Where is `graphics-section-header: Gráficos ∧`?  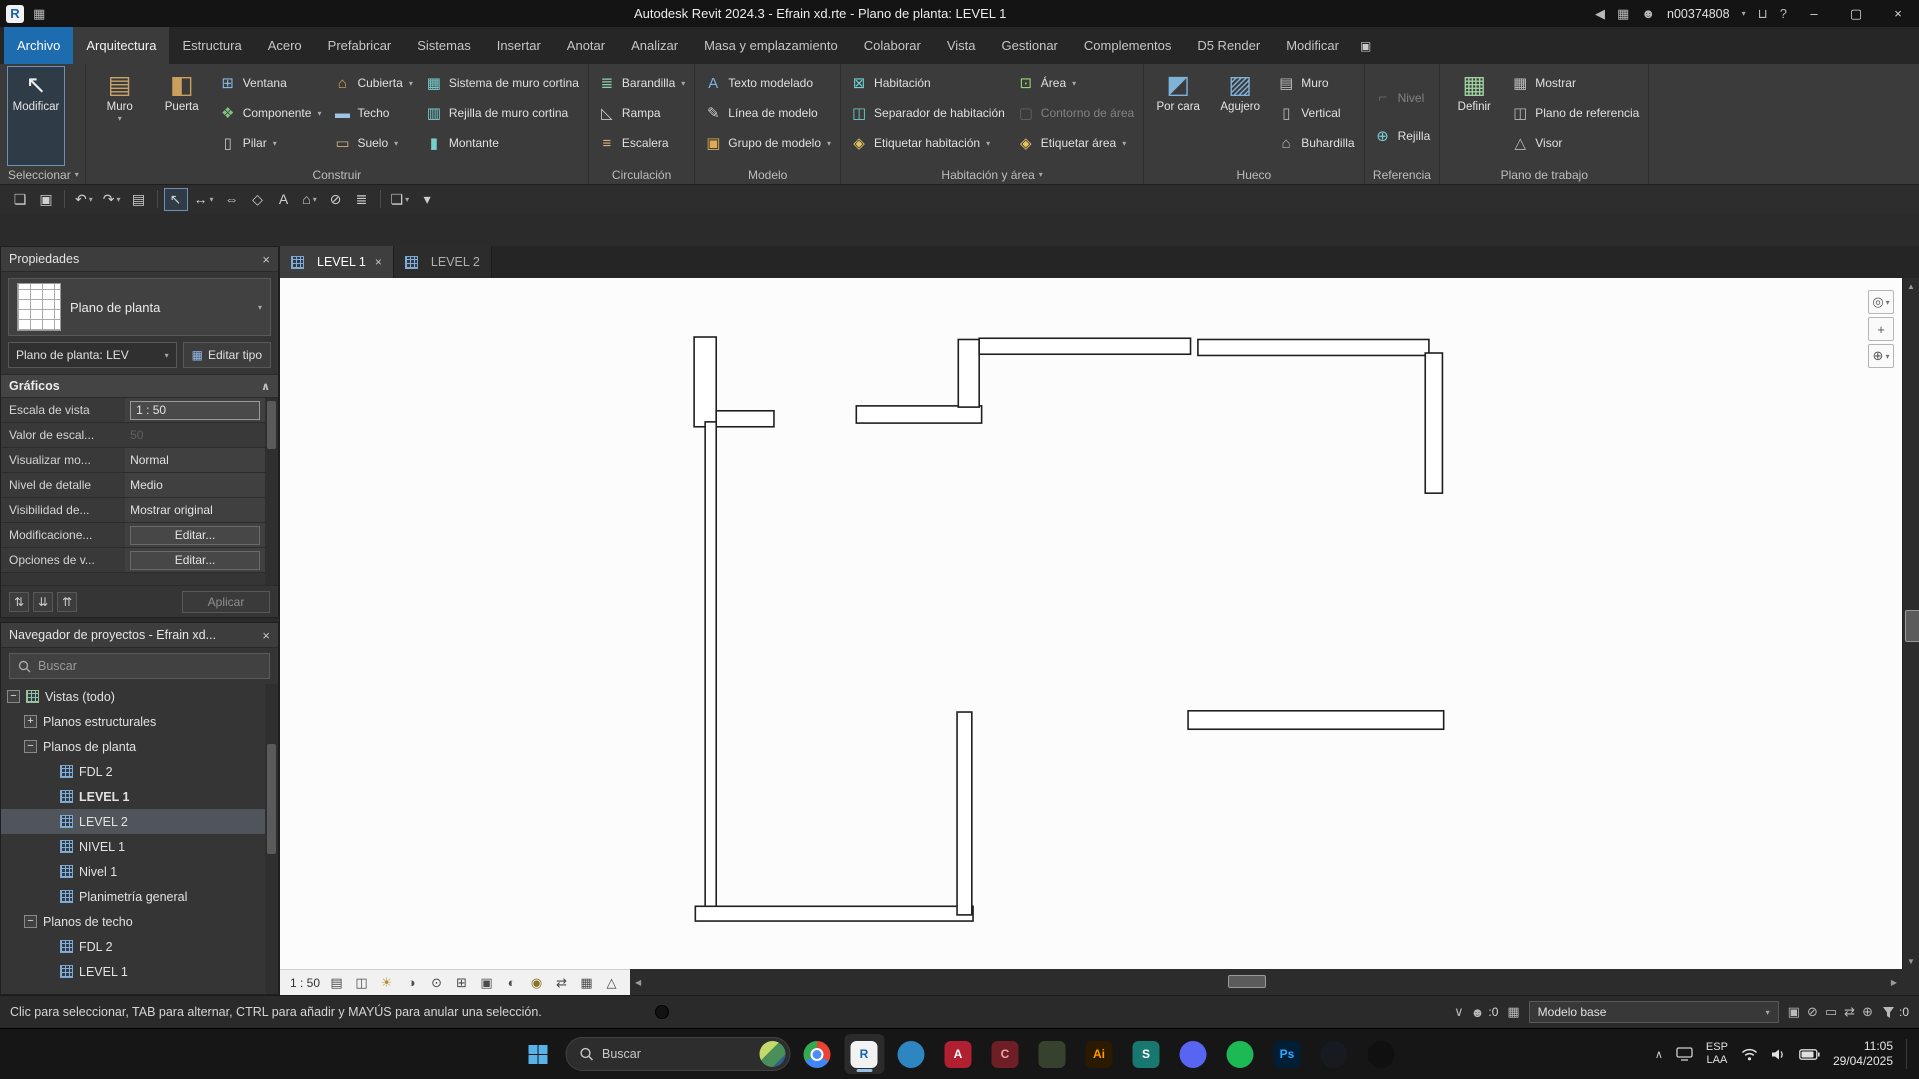 graphics-section-header: Gráficos ∧ is located at coordinates (139, 386).